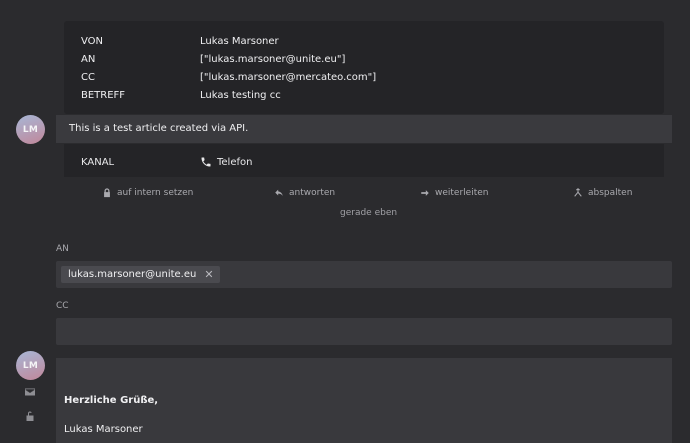 The height and width of the screenshot is (443, 690). I want to click on reply-avatar: LM, so click(30, 365).